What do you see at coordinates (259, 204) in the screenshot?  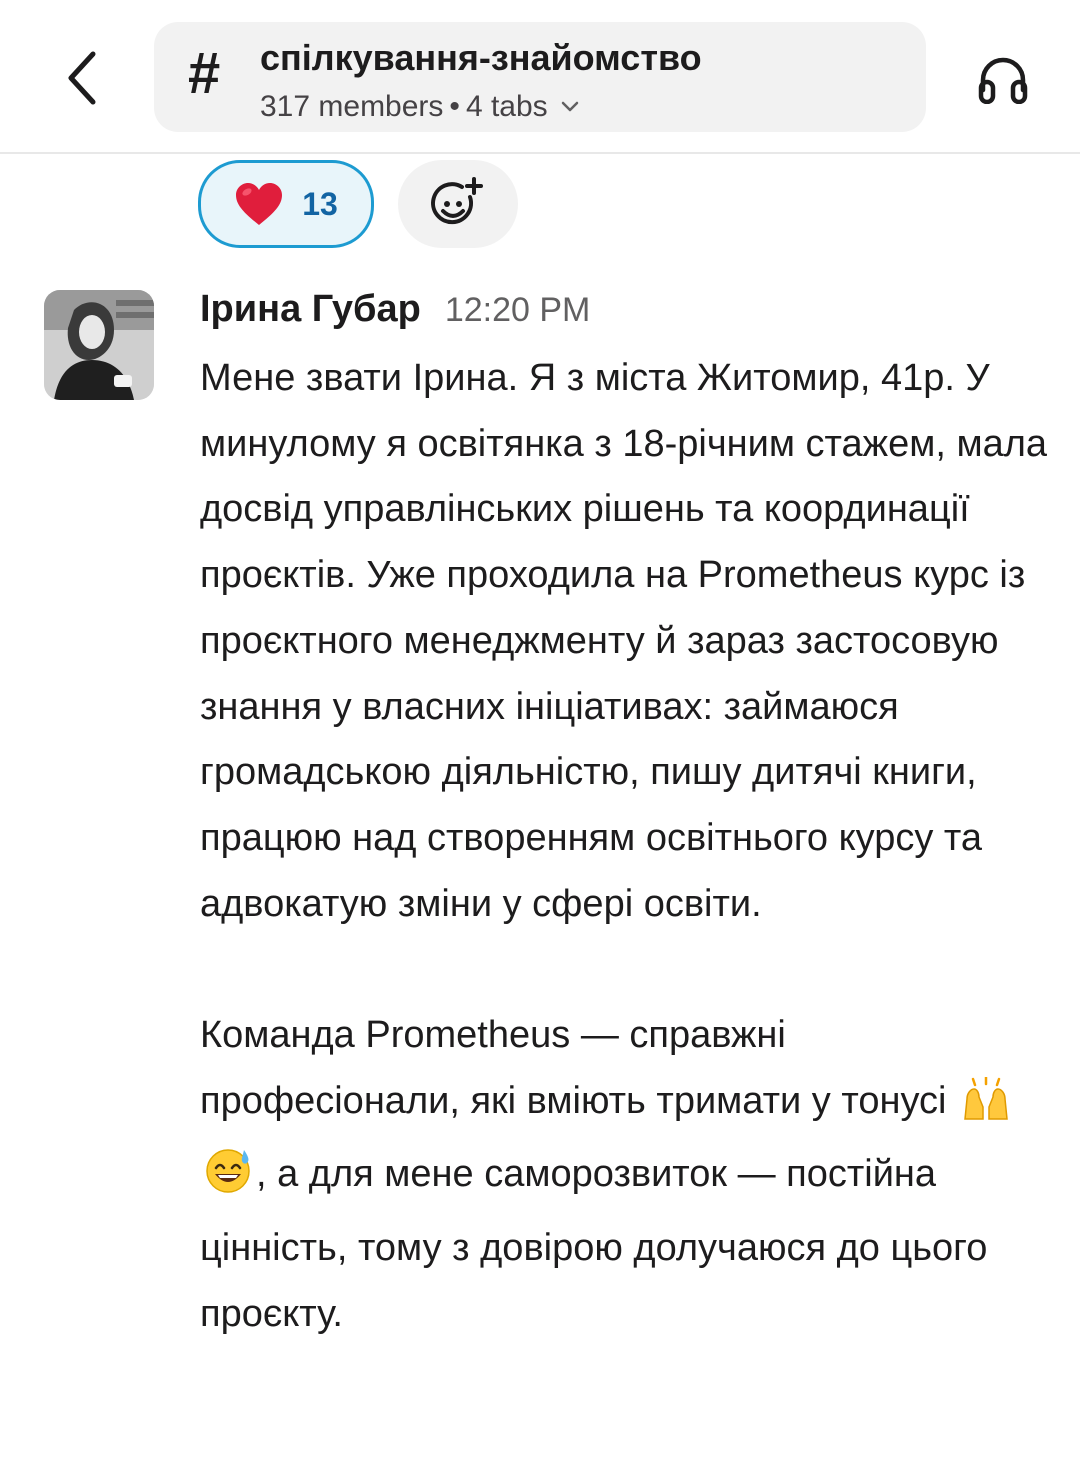 I see `heart-emoji` at bounding box center [259, 204].